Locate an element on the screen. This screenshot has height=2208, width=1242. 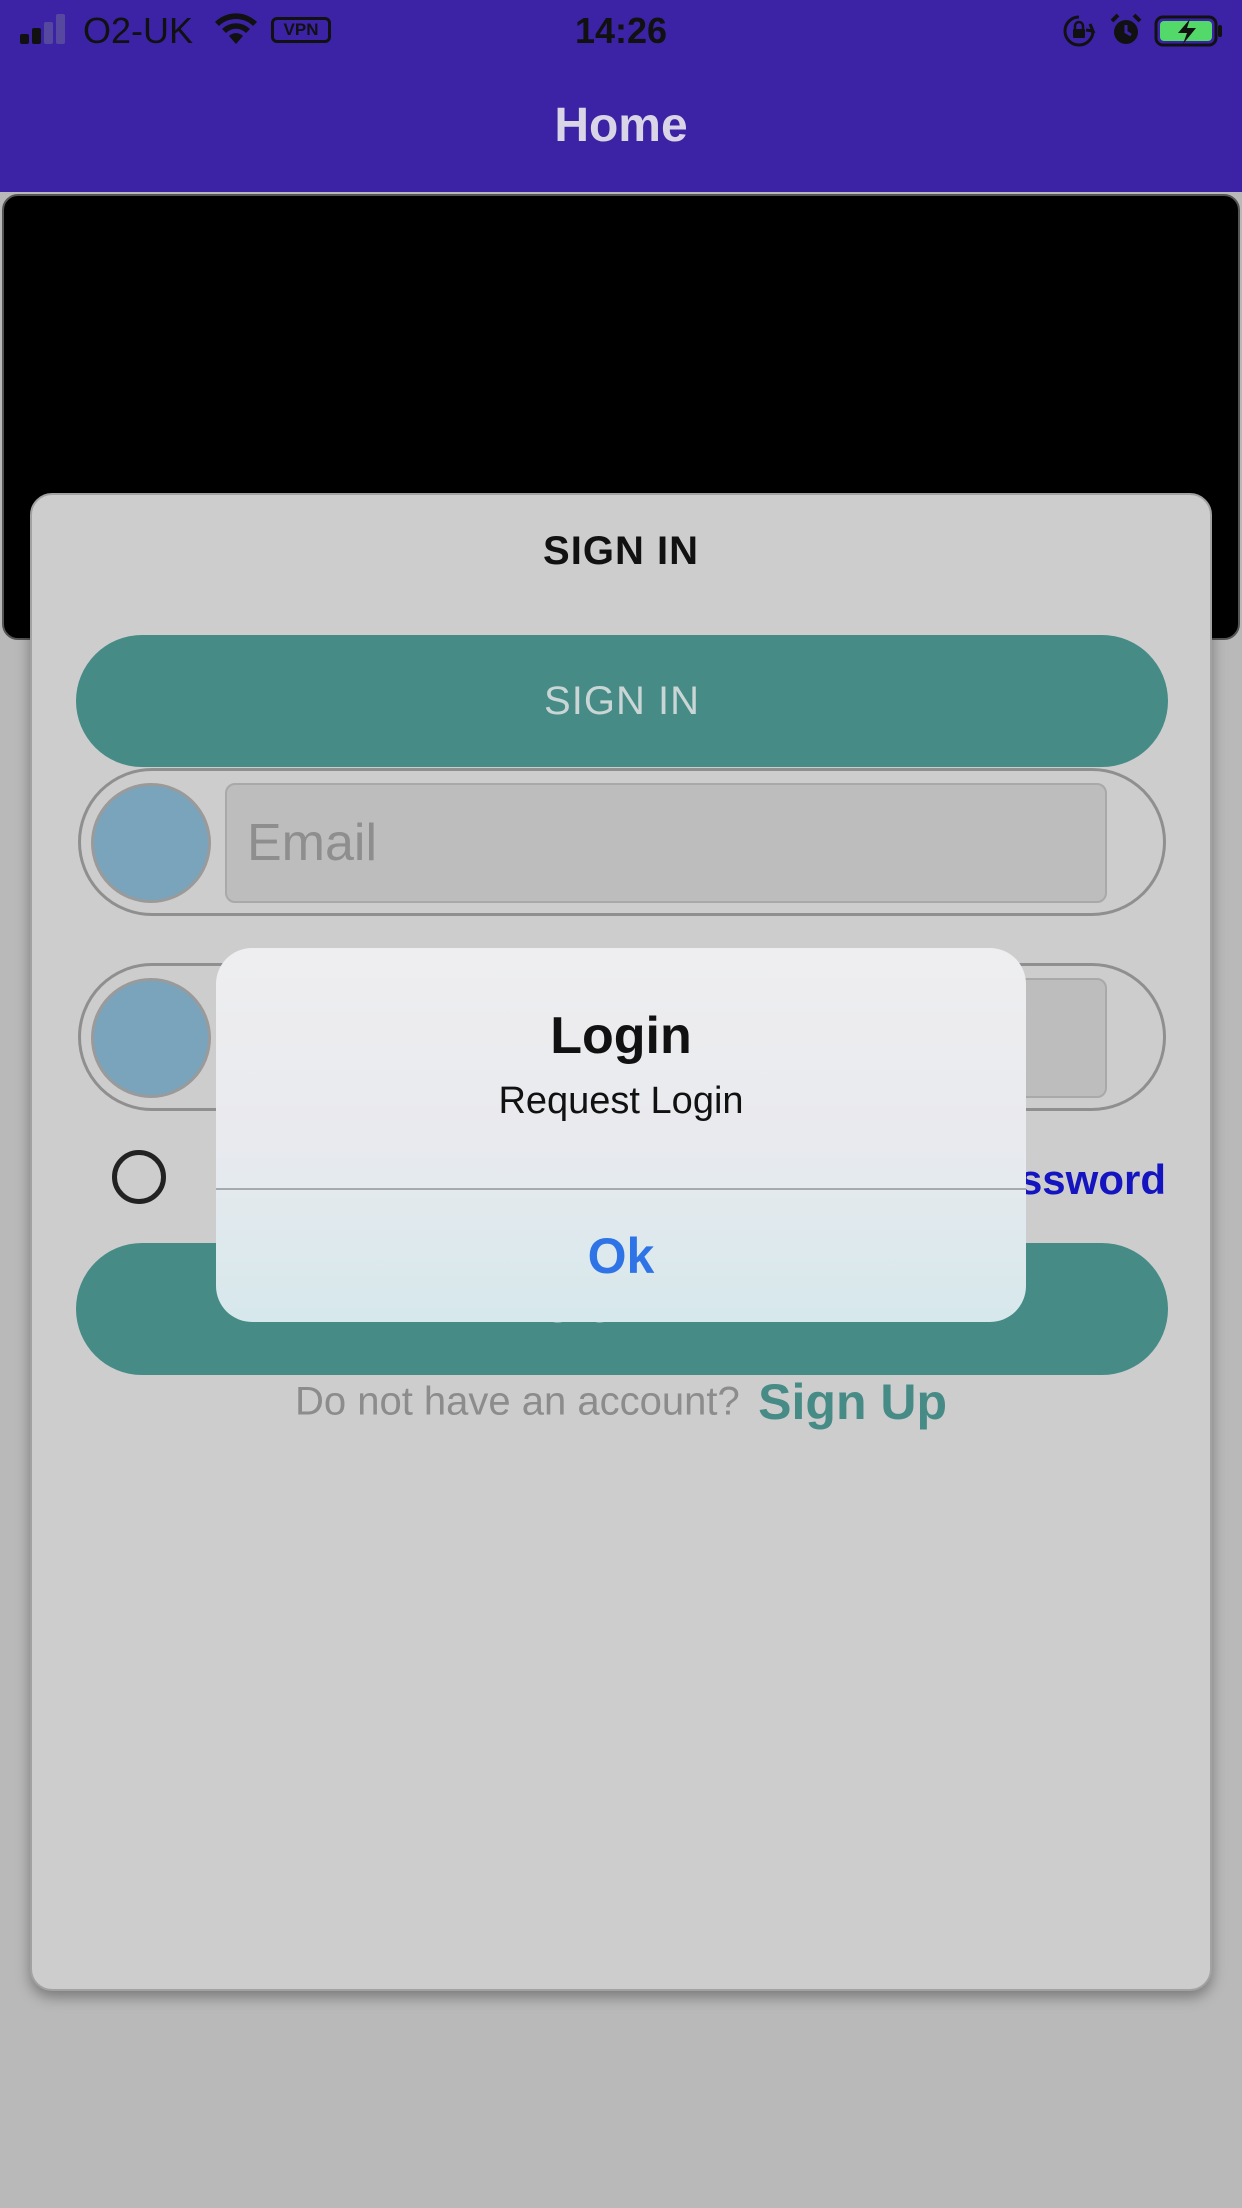
page-title: Home is located at coordinates (621, 125).